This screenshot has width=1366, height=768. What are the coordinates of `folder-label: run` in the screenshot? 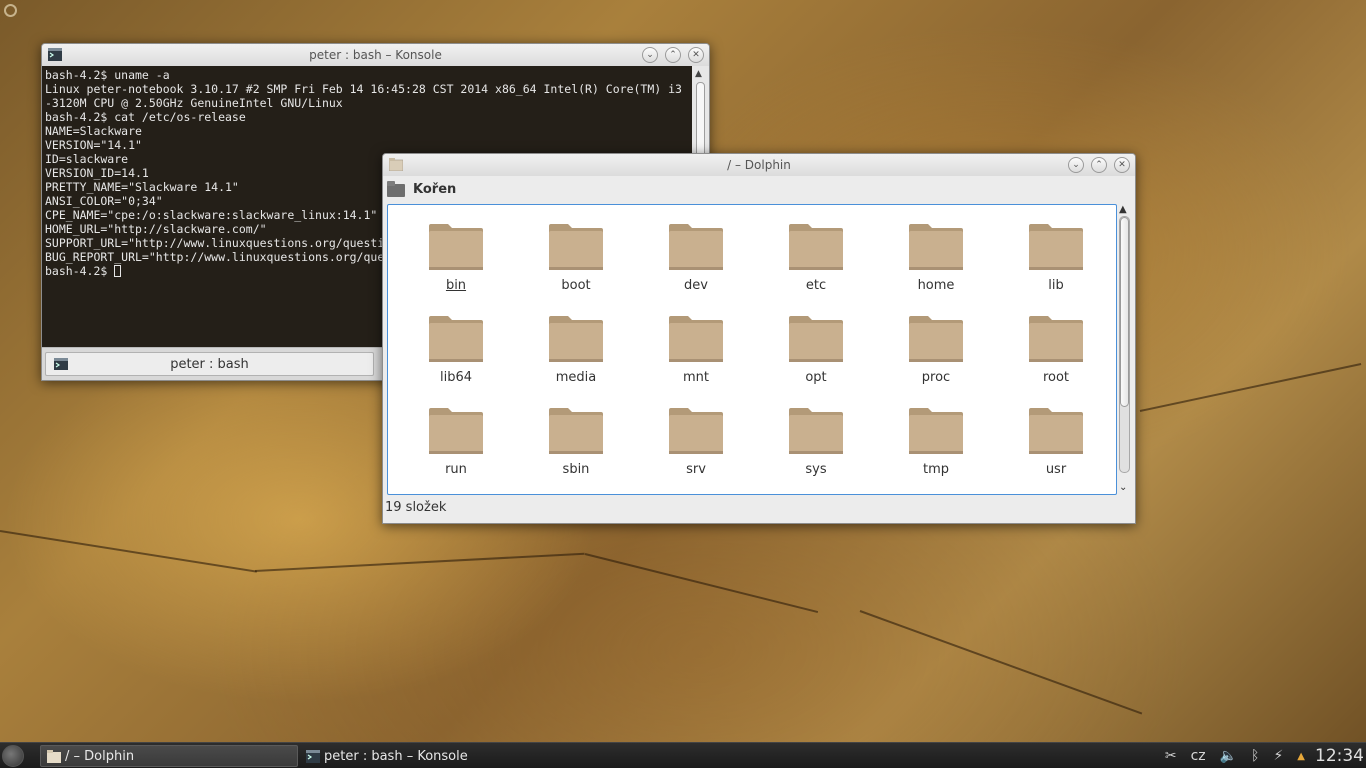 It's located at (456, 469).